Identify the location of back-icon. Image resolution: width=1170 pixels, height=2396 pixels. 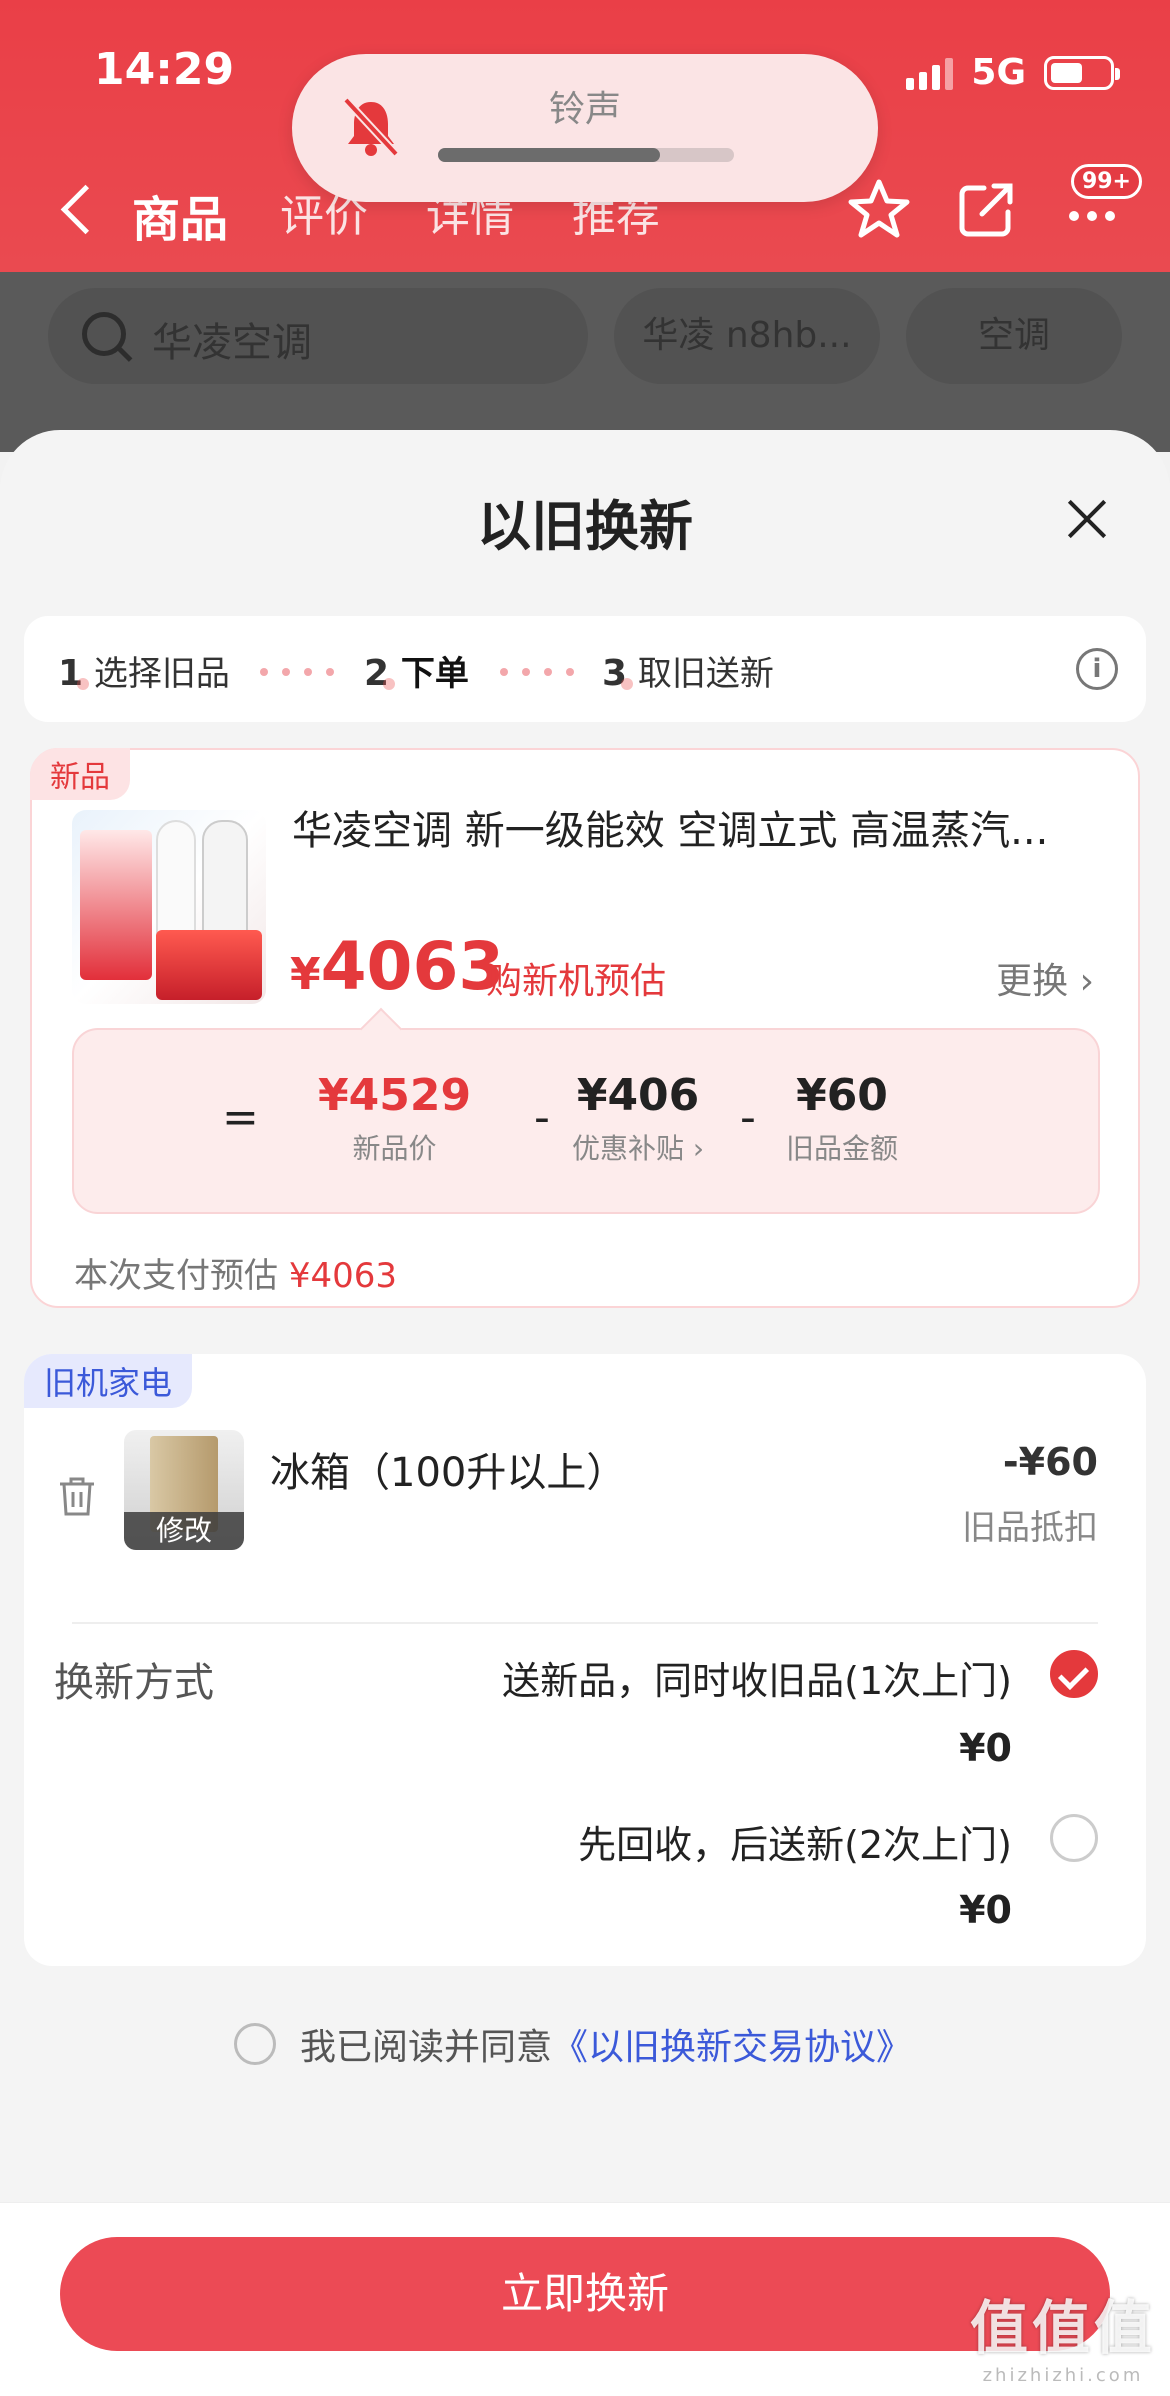
(76, 212).